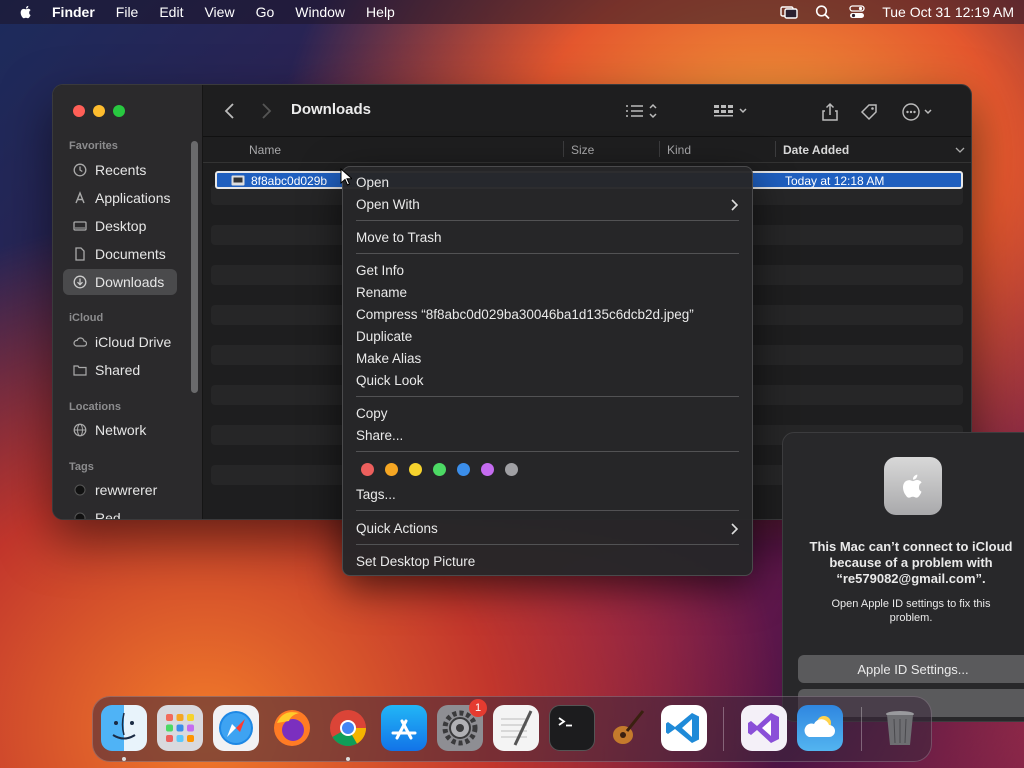 The image size is (1024, 768). I want to click on mouse-pointer-icon, so click(346, 177).